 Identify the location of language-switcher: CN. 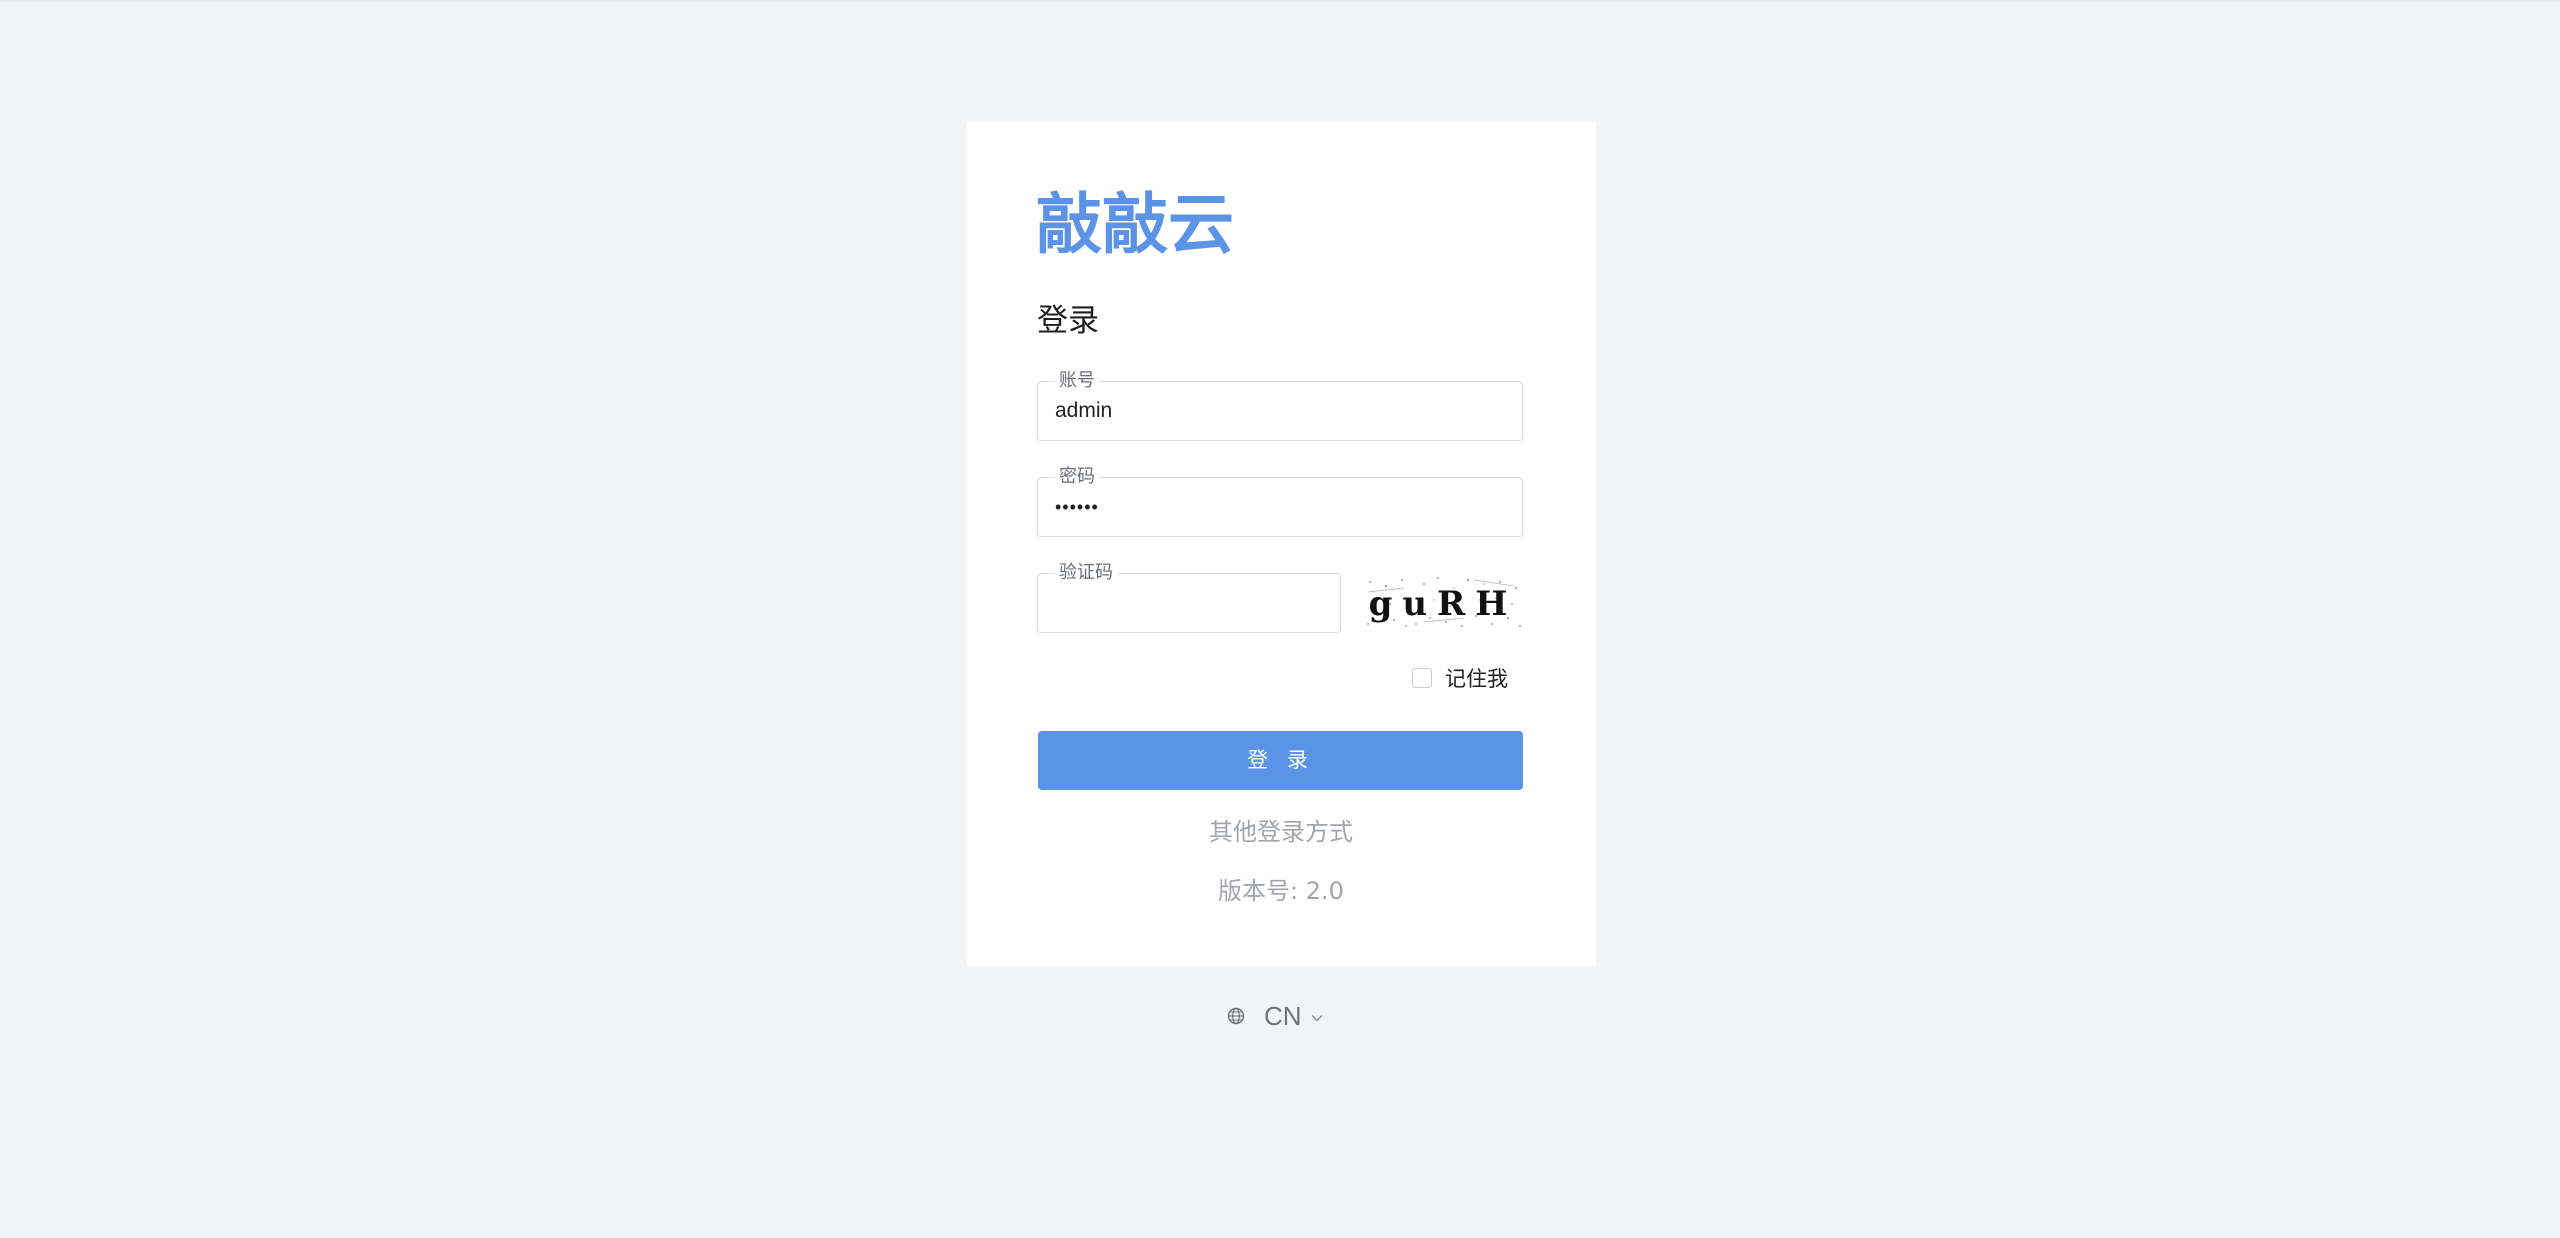
(1275, 1016).